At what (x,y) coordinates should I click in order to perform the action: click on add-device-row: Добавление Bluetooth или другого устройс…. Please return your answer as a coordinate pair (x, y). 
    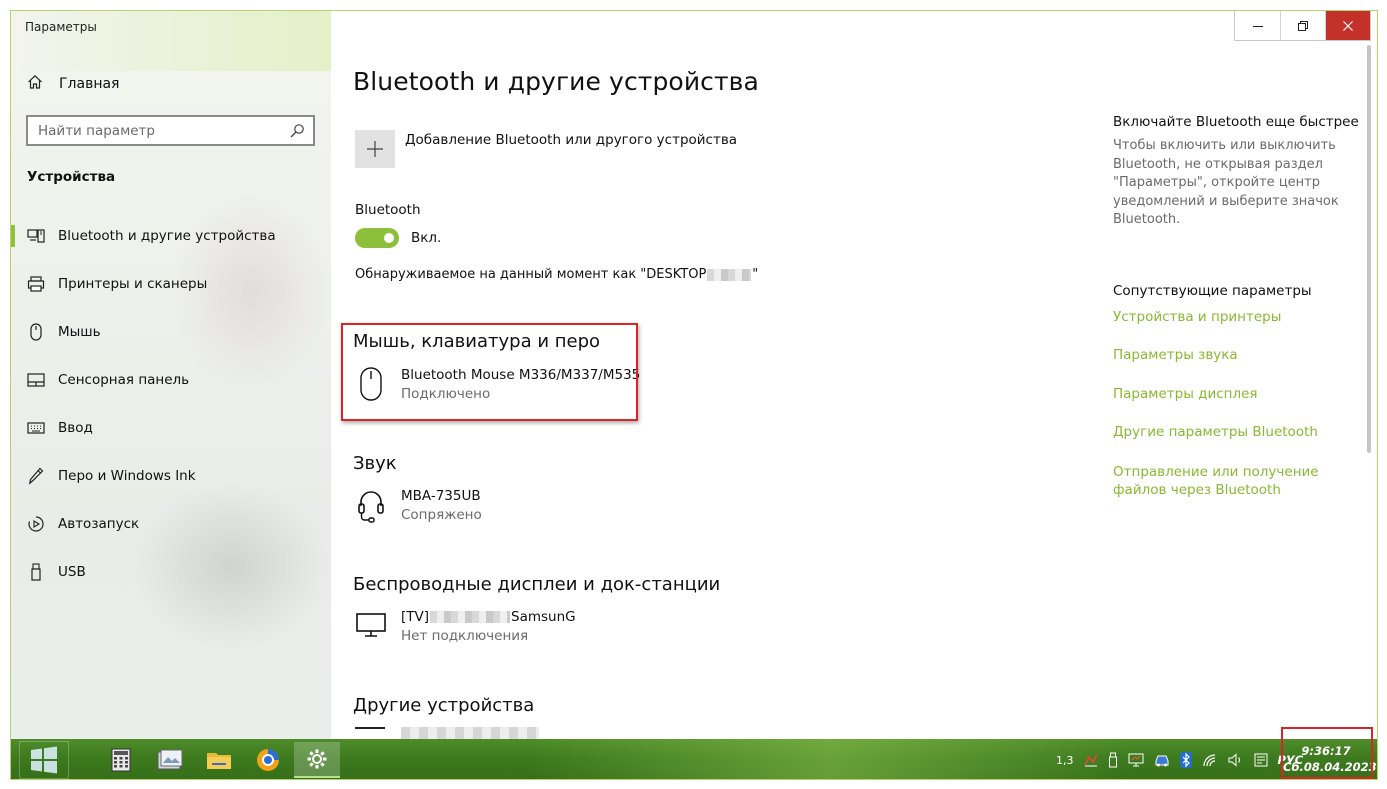
    Looking at the image, I should click on (546, 149).